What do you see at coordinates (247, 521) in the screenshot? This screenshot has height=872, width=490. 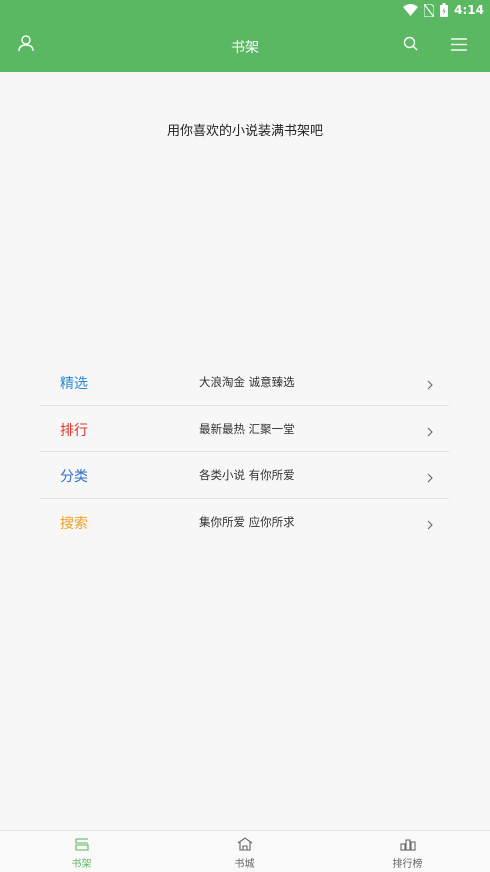 I see `entry-description: 集你所爱 应你所求` at bounding box center [247, 521].